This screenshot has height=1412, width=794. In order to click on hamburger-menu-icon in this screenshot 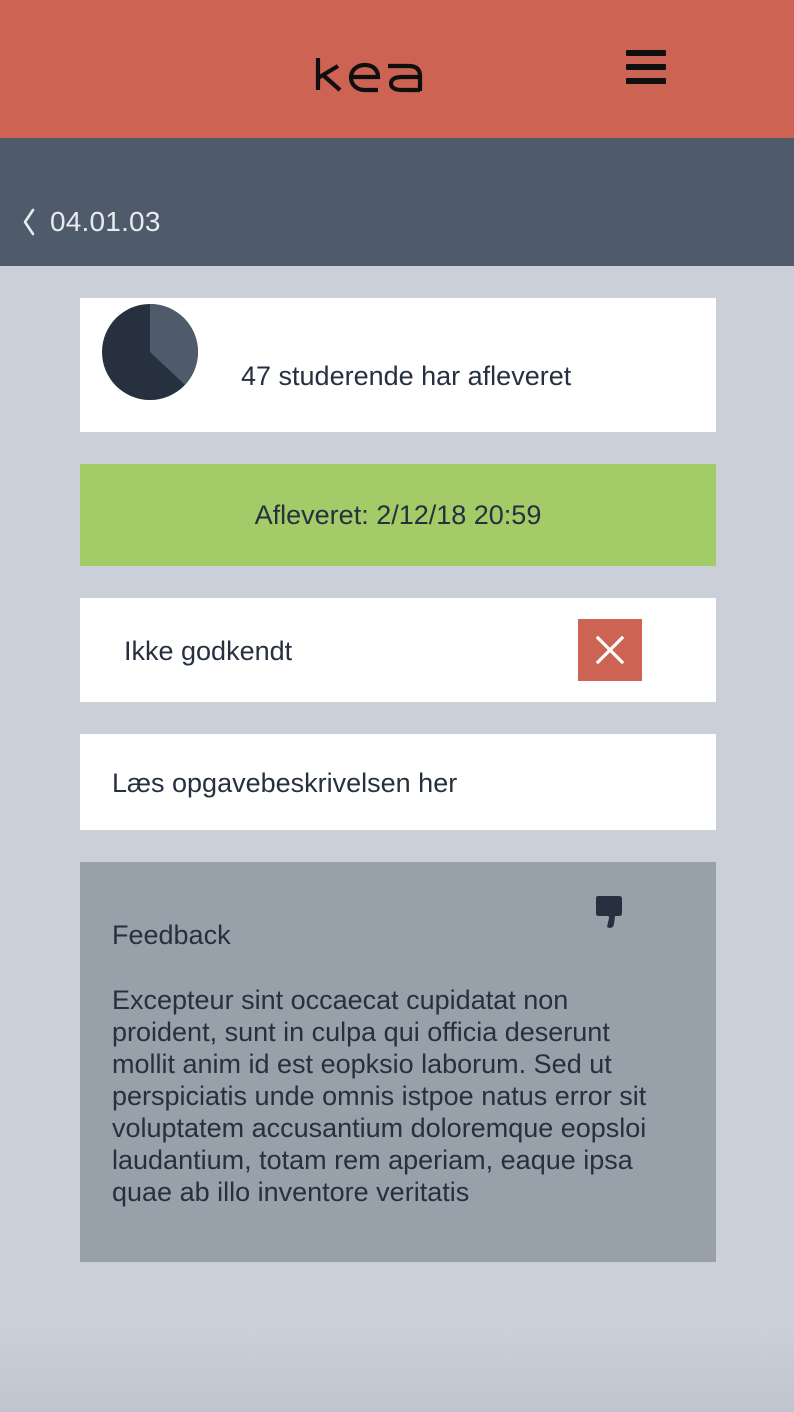, I will do `click(645, 67)`.